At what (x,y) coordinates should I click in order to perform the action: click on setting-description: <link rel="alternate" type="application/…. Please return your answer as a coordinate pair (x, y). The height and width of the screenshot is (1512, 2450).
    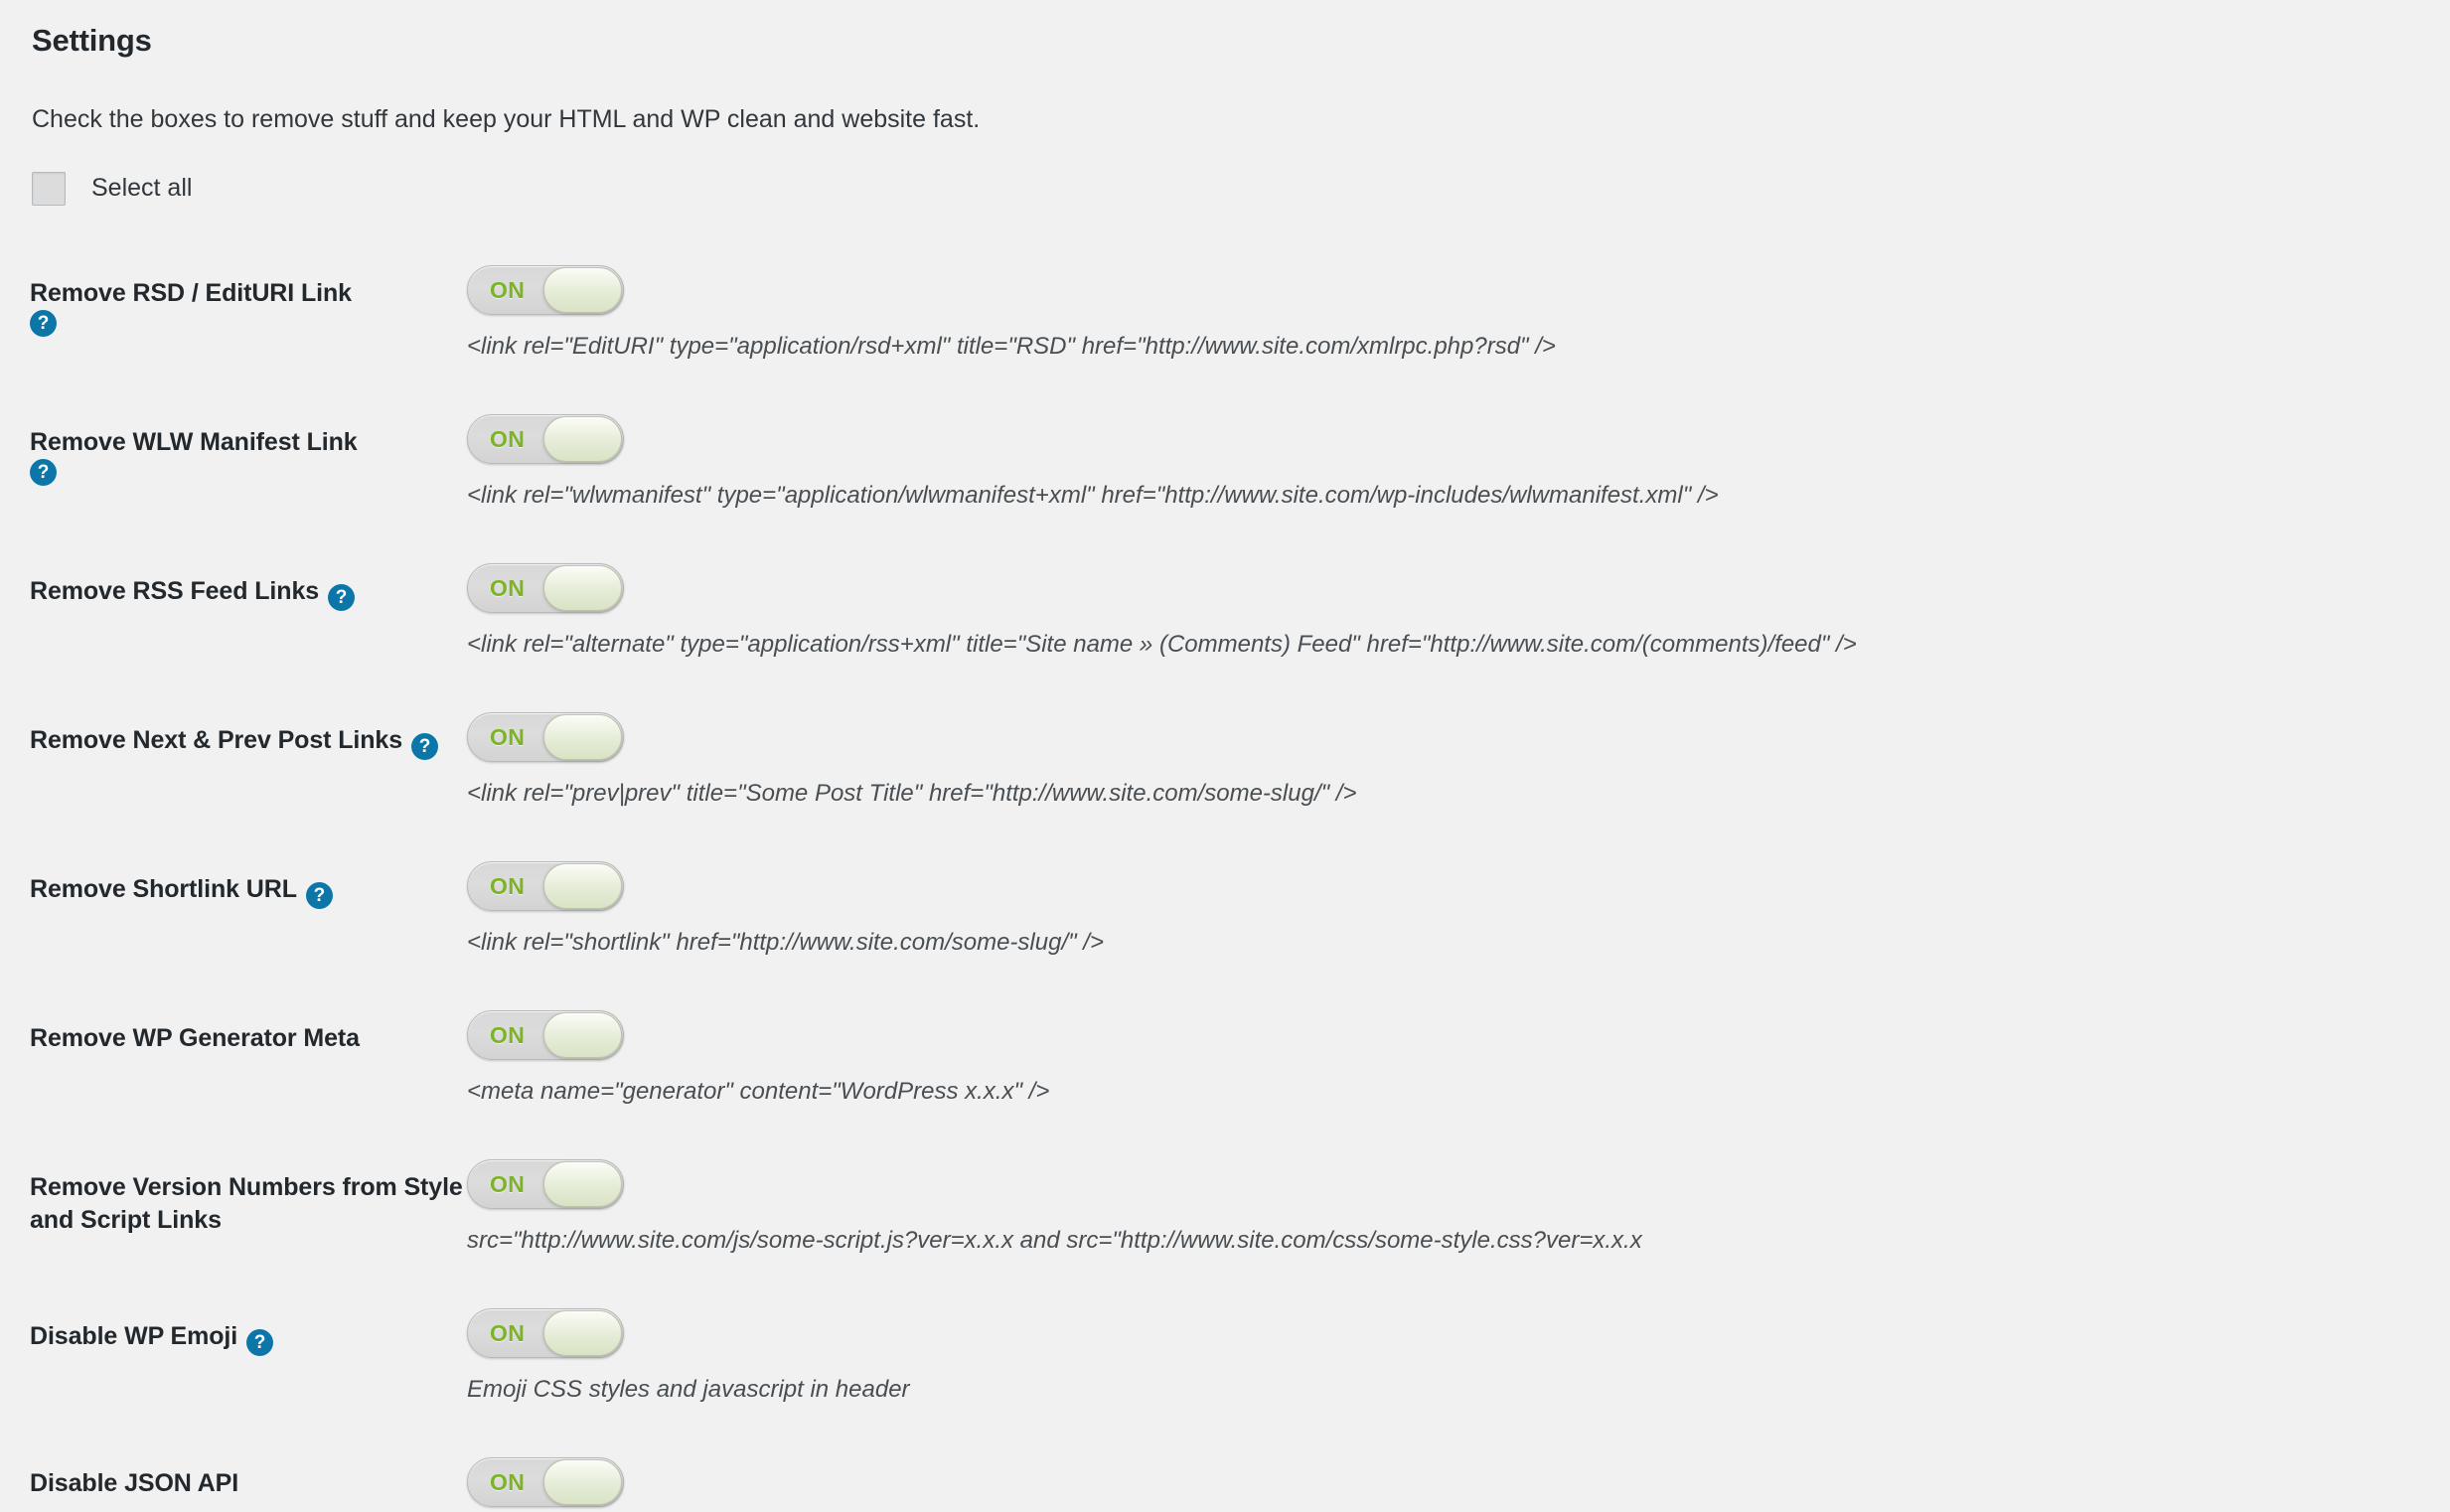
    Looking at the image, I should click on (1162, 644).